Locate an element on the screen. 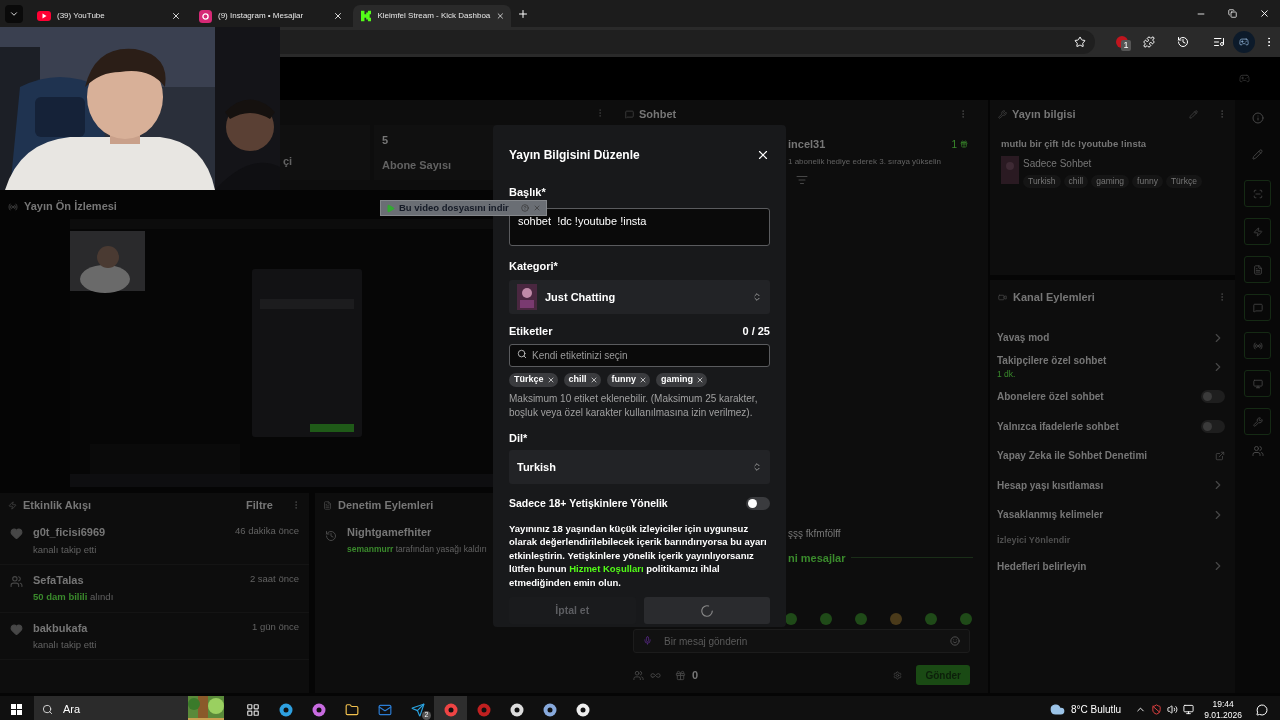 The width and height of the screenshot is (1280, 720). mail-icon is located at coordinates (384, 709).